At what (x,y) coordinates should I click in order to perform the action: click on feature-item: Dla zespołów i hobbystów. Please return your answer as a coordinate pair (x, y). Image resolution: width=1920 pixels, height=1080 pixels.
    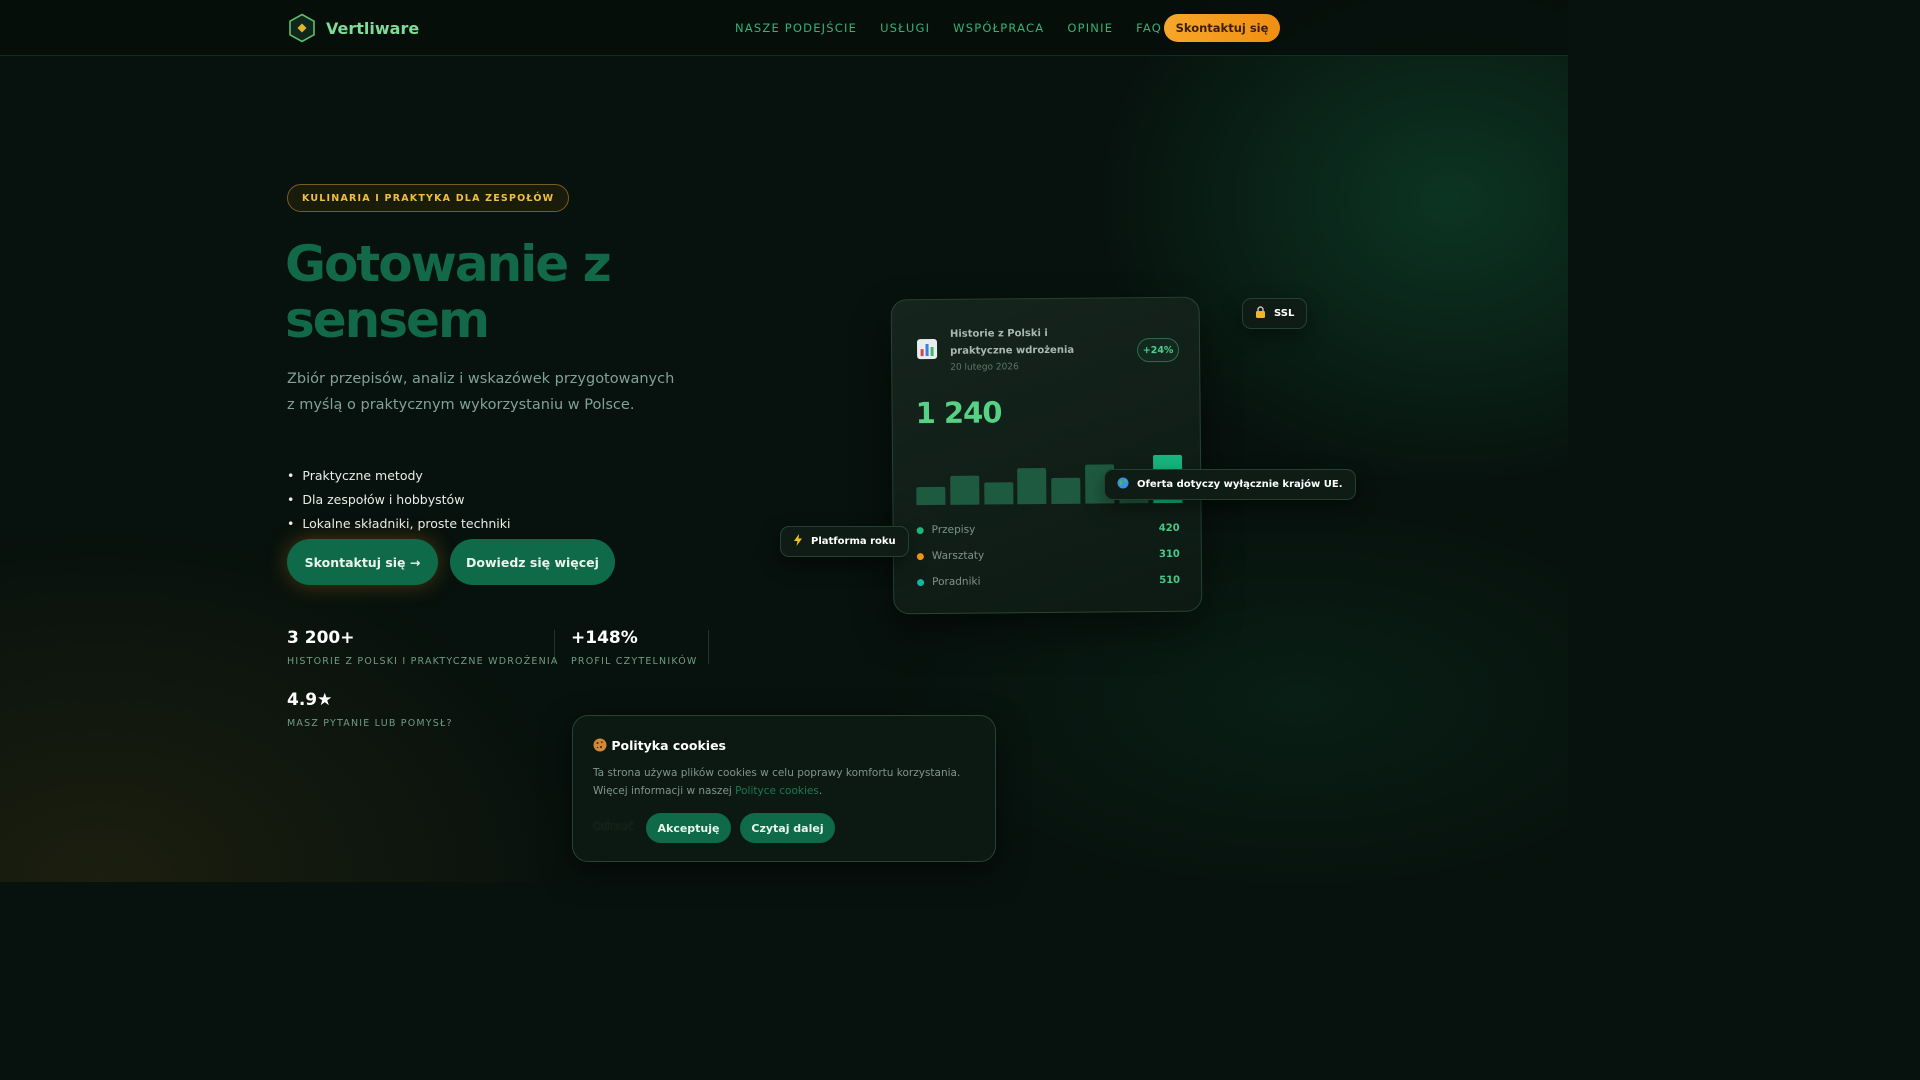
    Looking at the image, I should click on (398, 501).